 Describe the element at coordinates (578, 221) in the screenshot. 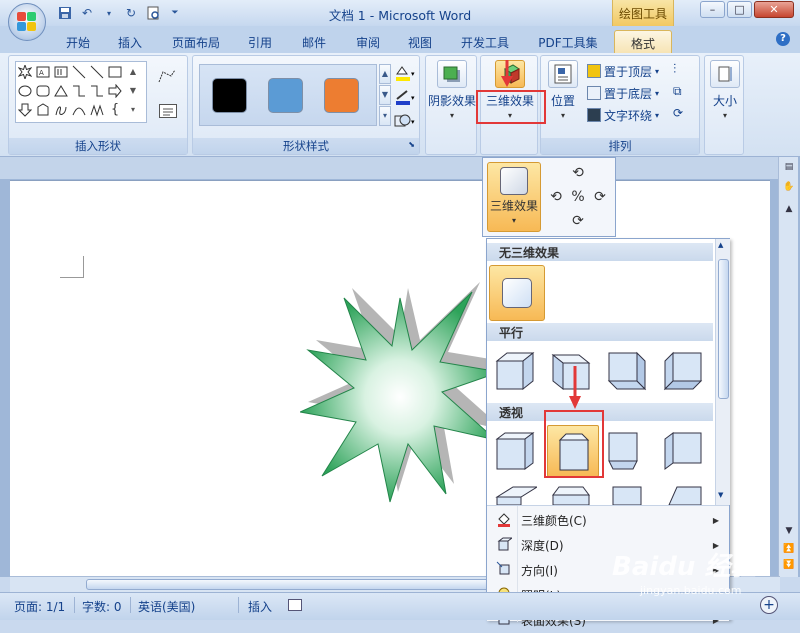

I see `tilt-down-icon: ⟳` at that location.